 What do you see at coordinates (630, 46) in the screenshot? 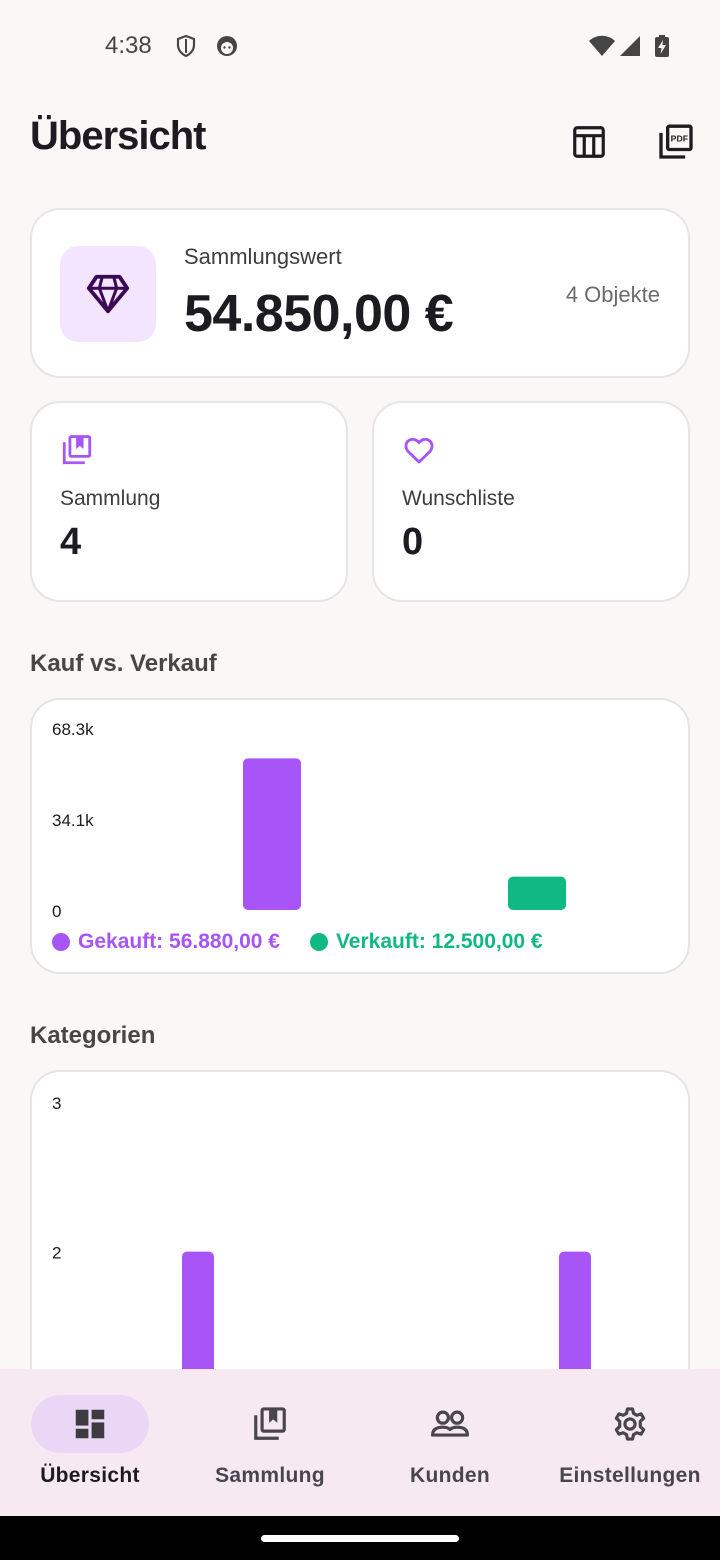
I see `signal-icon` at bounding box center [630, 46].